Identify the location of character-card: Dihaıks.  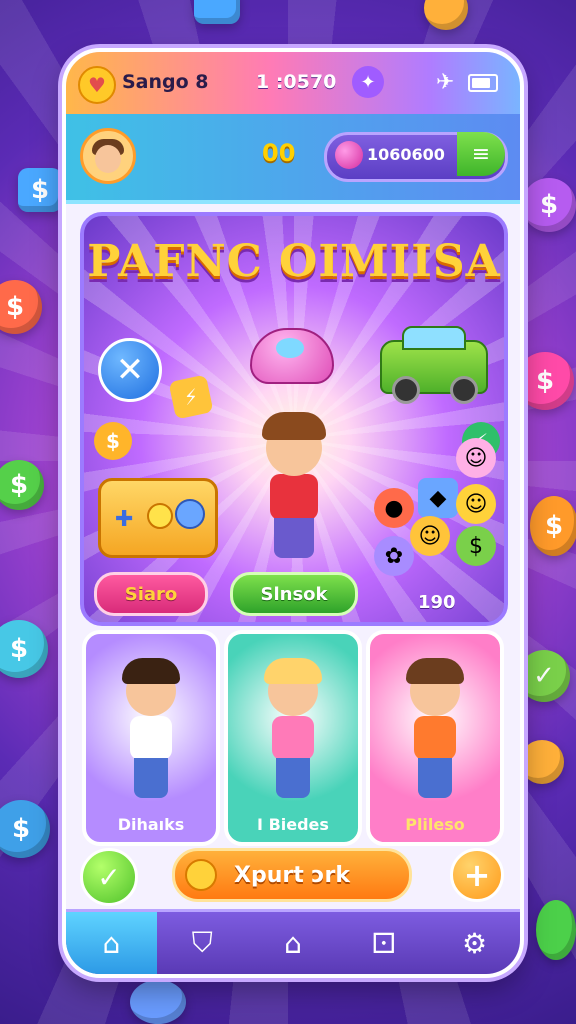
(151, 738).